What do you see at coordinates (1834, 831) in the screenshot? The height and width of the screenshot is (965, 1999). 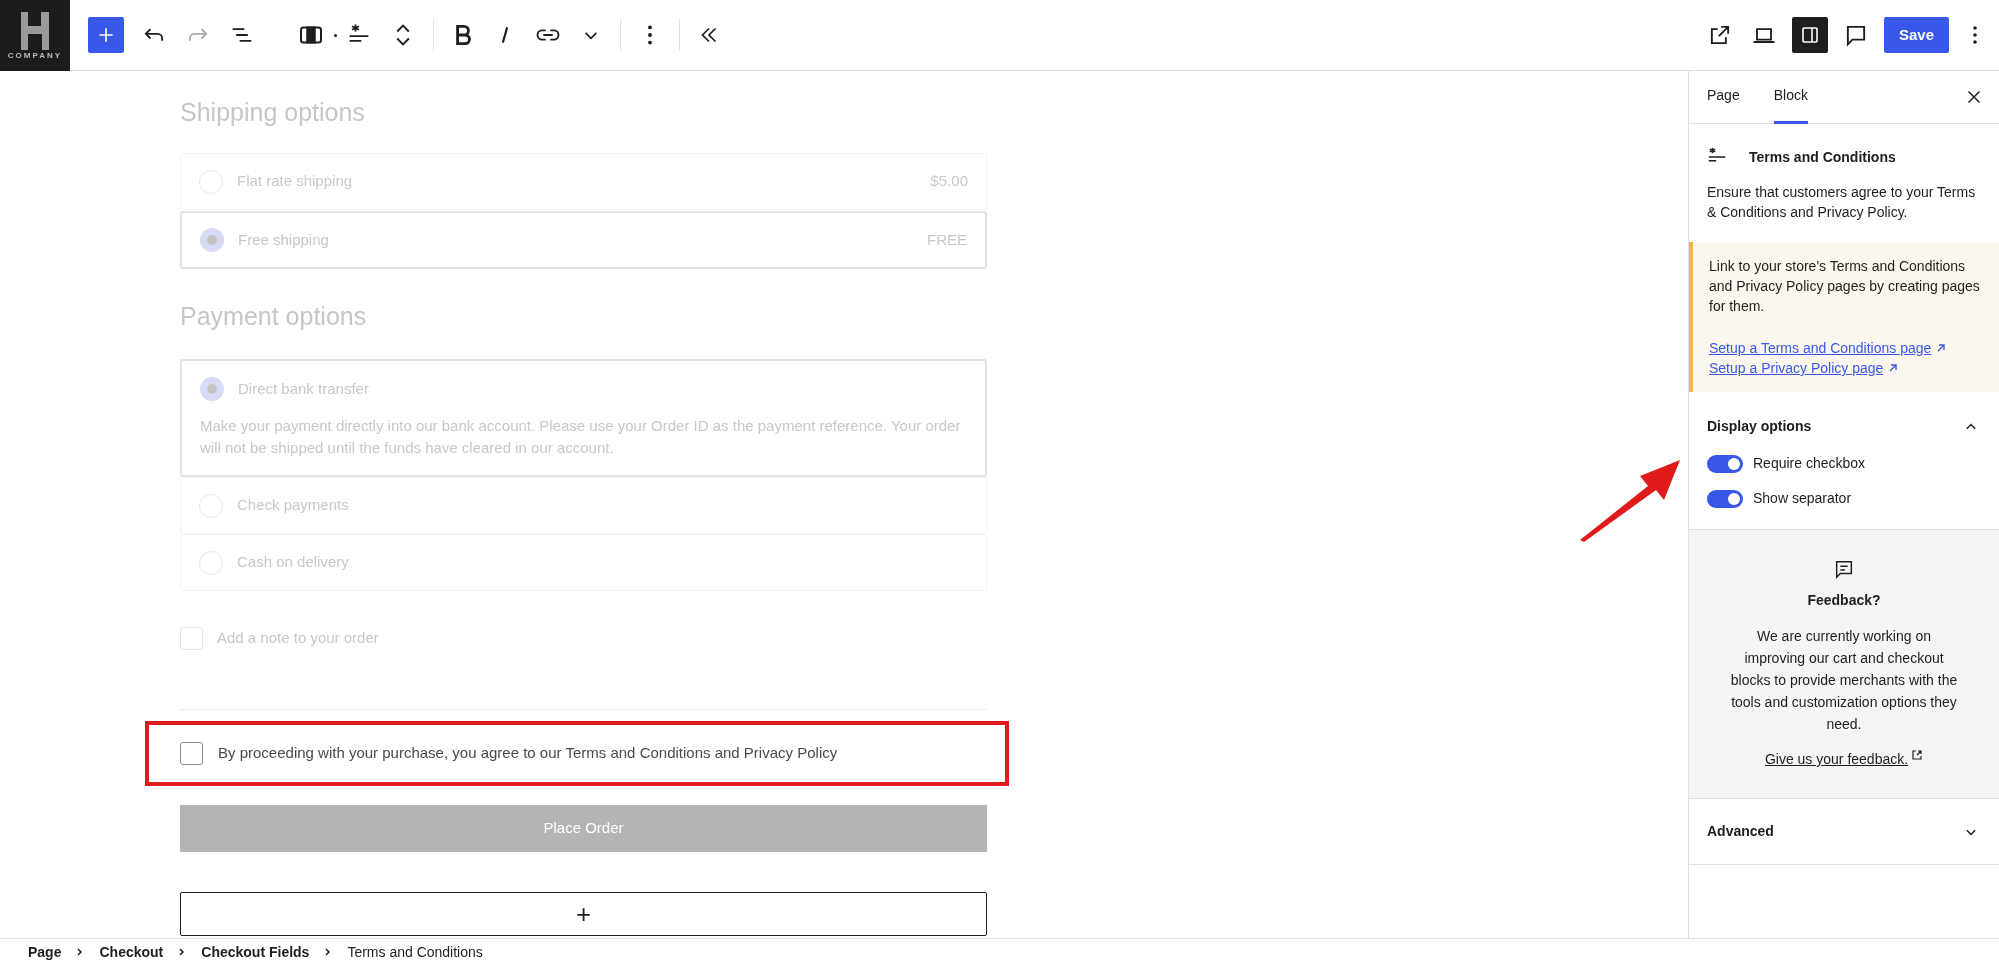 I see `panel-header: Advanced` at bounding box center [1834, 831].